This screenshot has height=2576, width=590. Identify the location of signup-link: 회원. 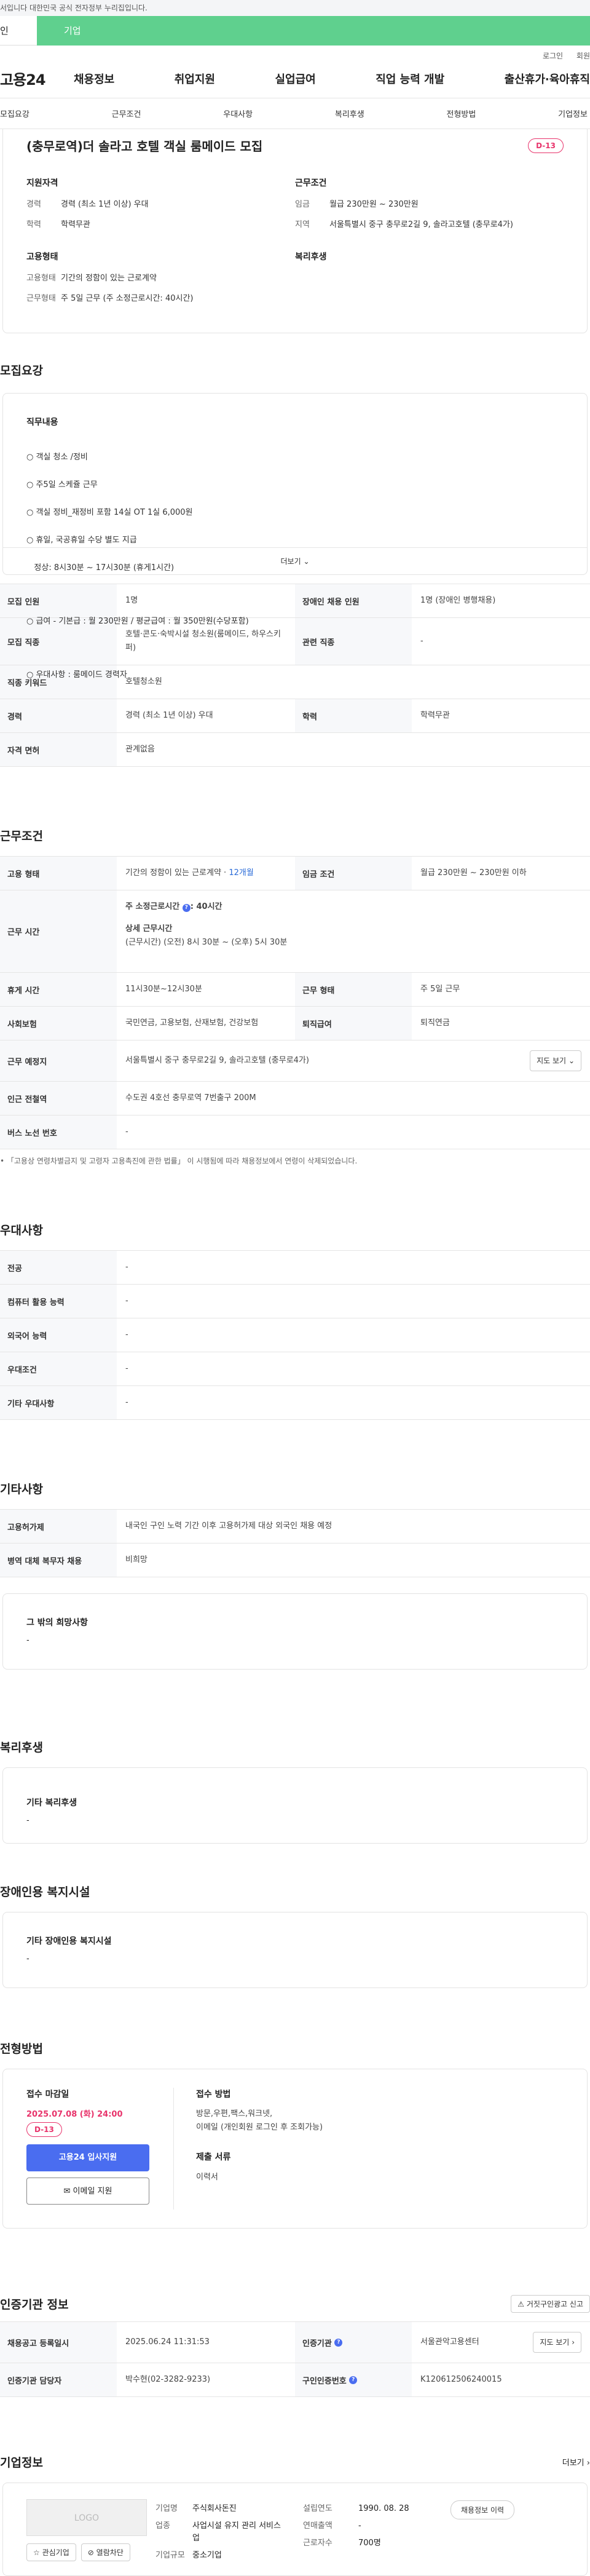
(583, 56).